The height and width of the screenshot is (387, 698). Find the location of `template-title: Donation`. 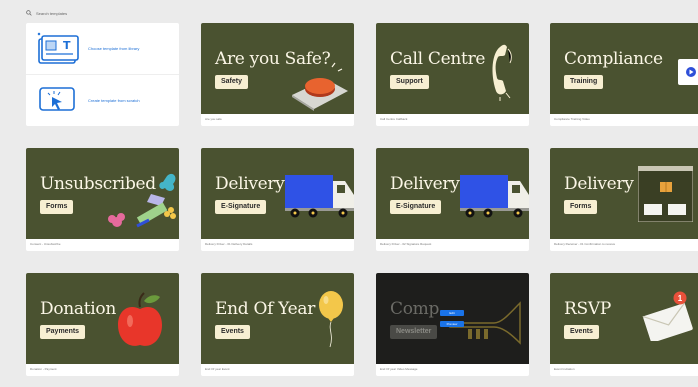

template-title: Donation is located at coordinates (78, 309).